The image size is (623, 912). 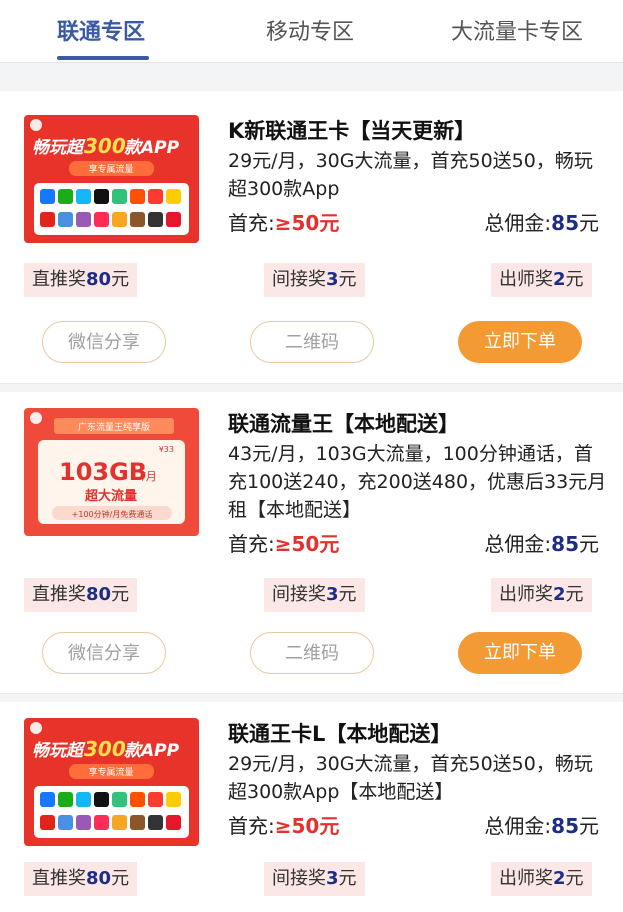 I want to click on image-big-text: 103GB, so click(x=103, y=472).